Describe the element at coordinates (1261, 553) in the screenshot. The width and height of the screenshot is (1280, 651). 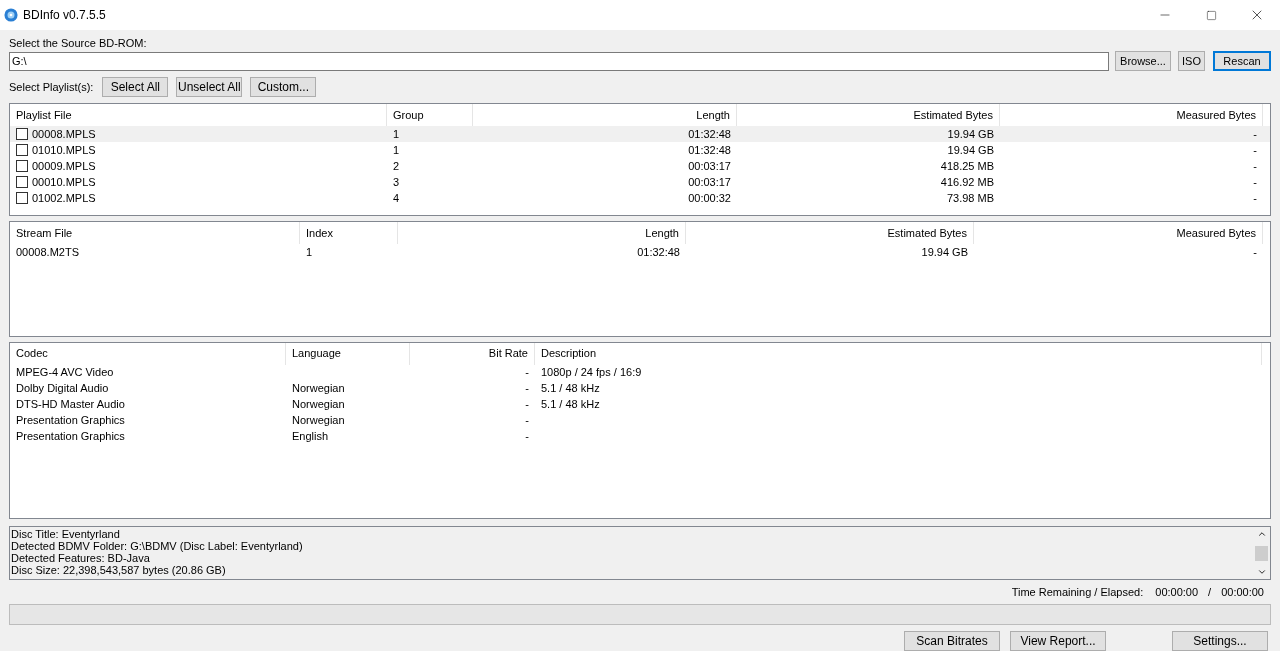
I see `scroll-thumb` at that location.